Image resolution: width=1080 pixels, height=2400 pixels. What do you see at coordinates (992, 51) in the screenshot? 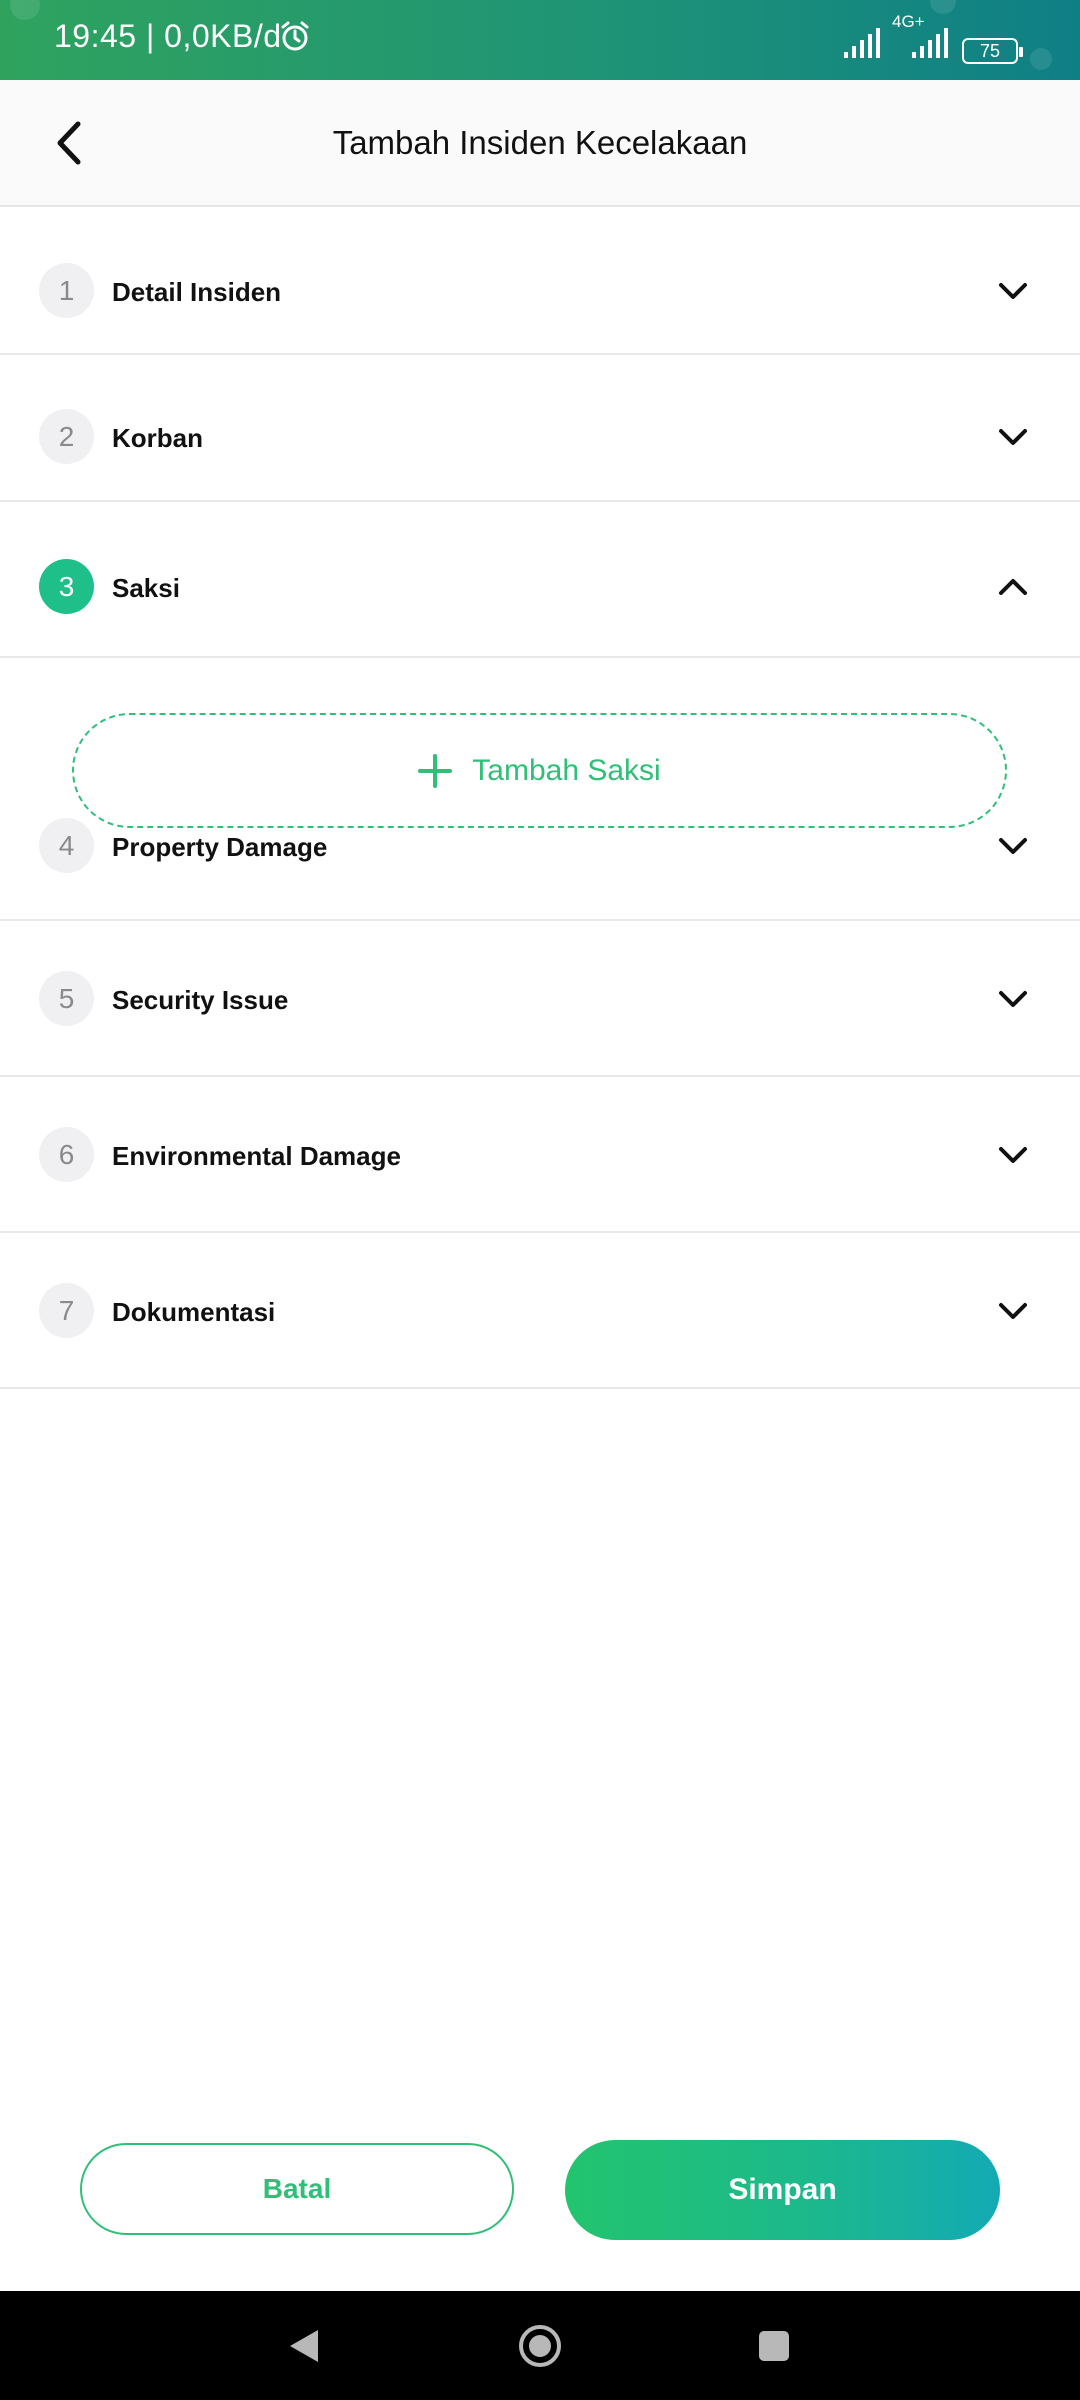
I see `battery-icon: 75` at bounding box center [992, 51].